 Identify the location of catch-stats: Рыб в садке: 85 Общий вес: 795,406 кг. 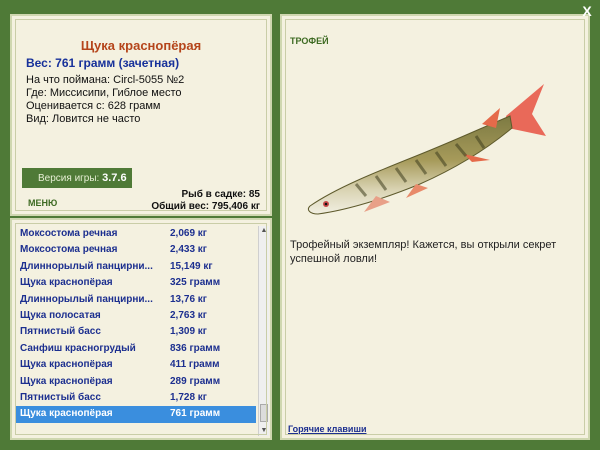
(205, 201).